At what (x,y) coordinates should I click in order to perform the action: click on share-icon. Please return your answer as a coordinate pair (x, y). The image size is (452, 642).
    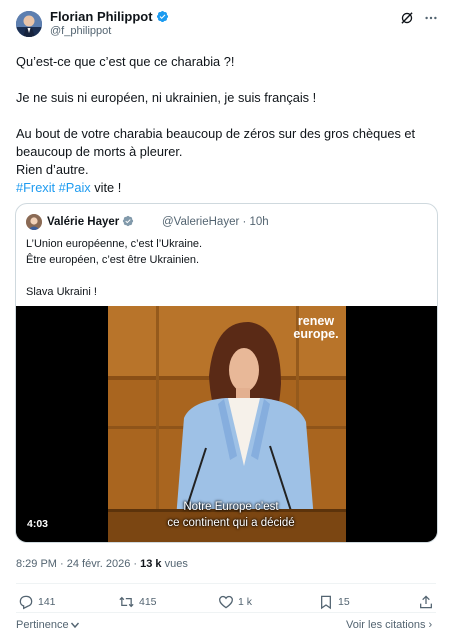
    Looking at the image, I should click on (426, 602).